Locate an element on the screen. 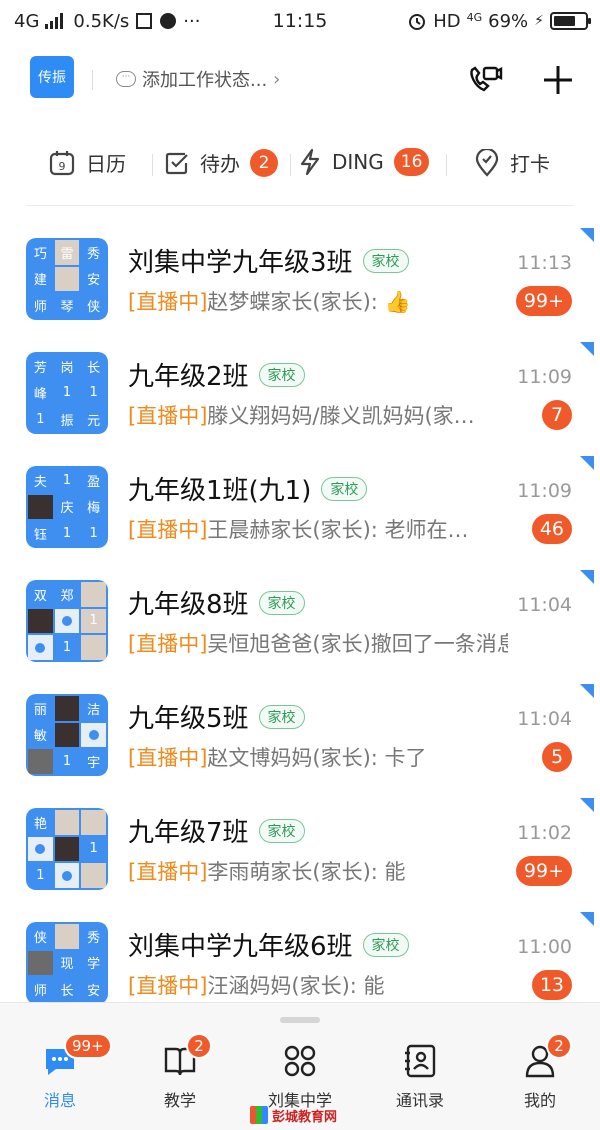 The image size is (600, 1130). chat-name: 九年级1班(九1) is located at coordinates (220, 491).